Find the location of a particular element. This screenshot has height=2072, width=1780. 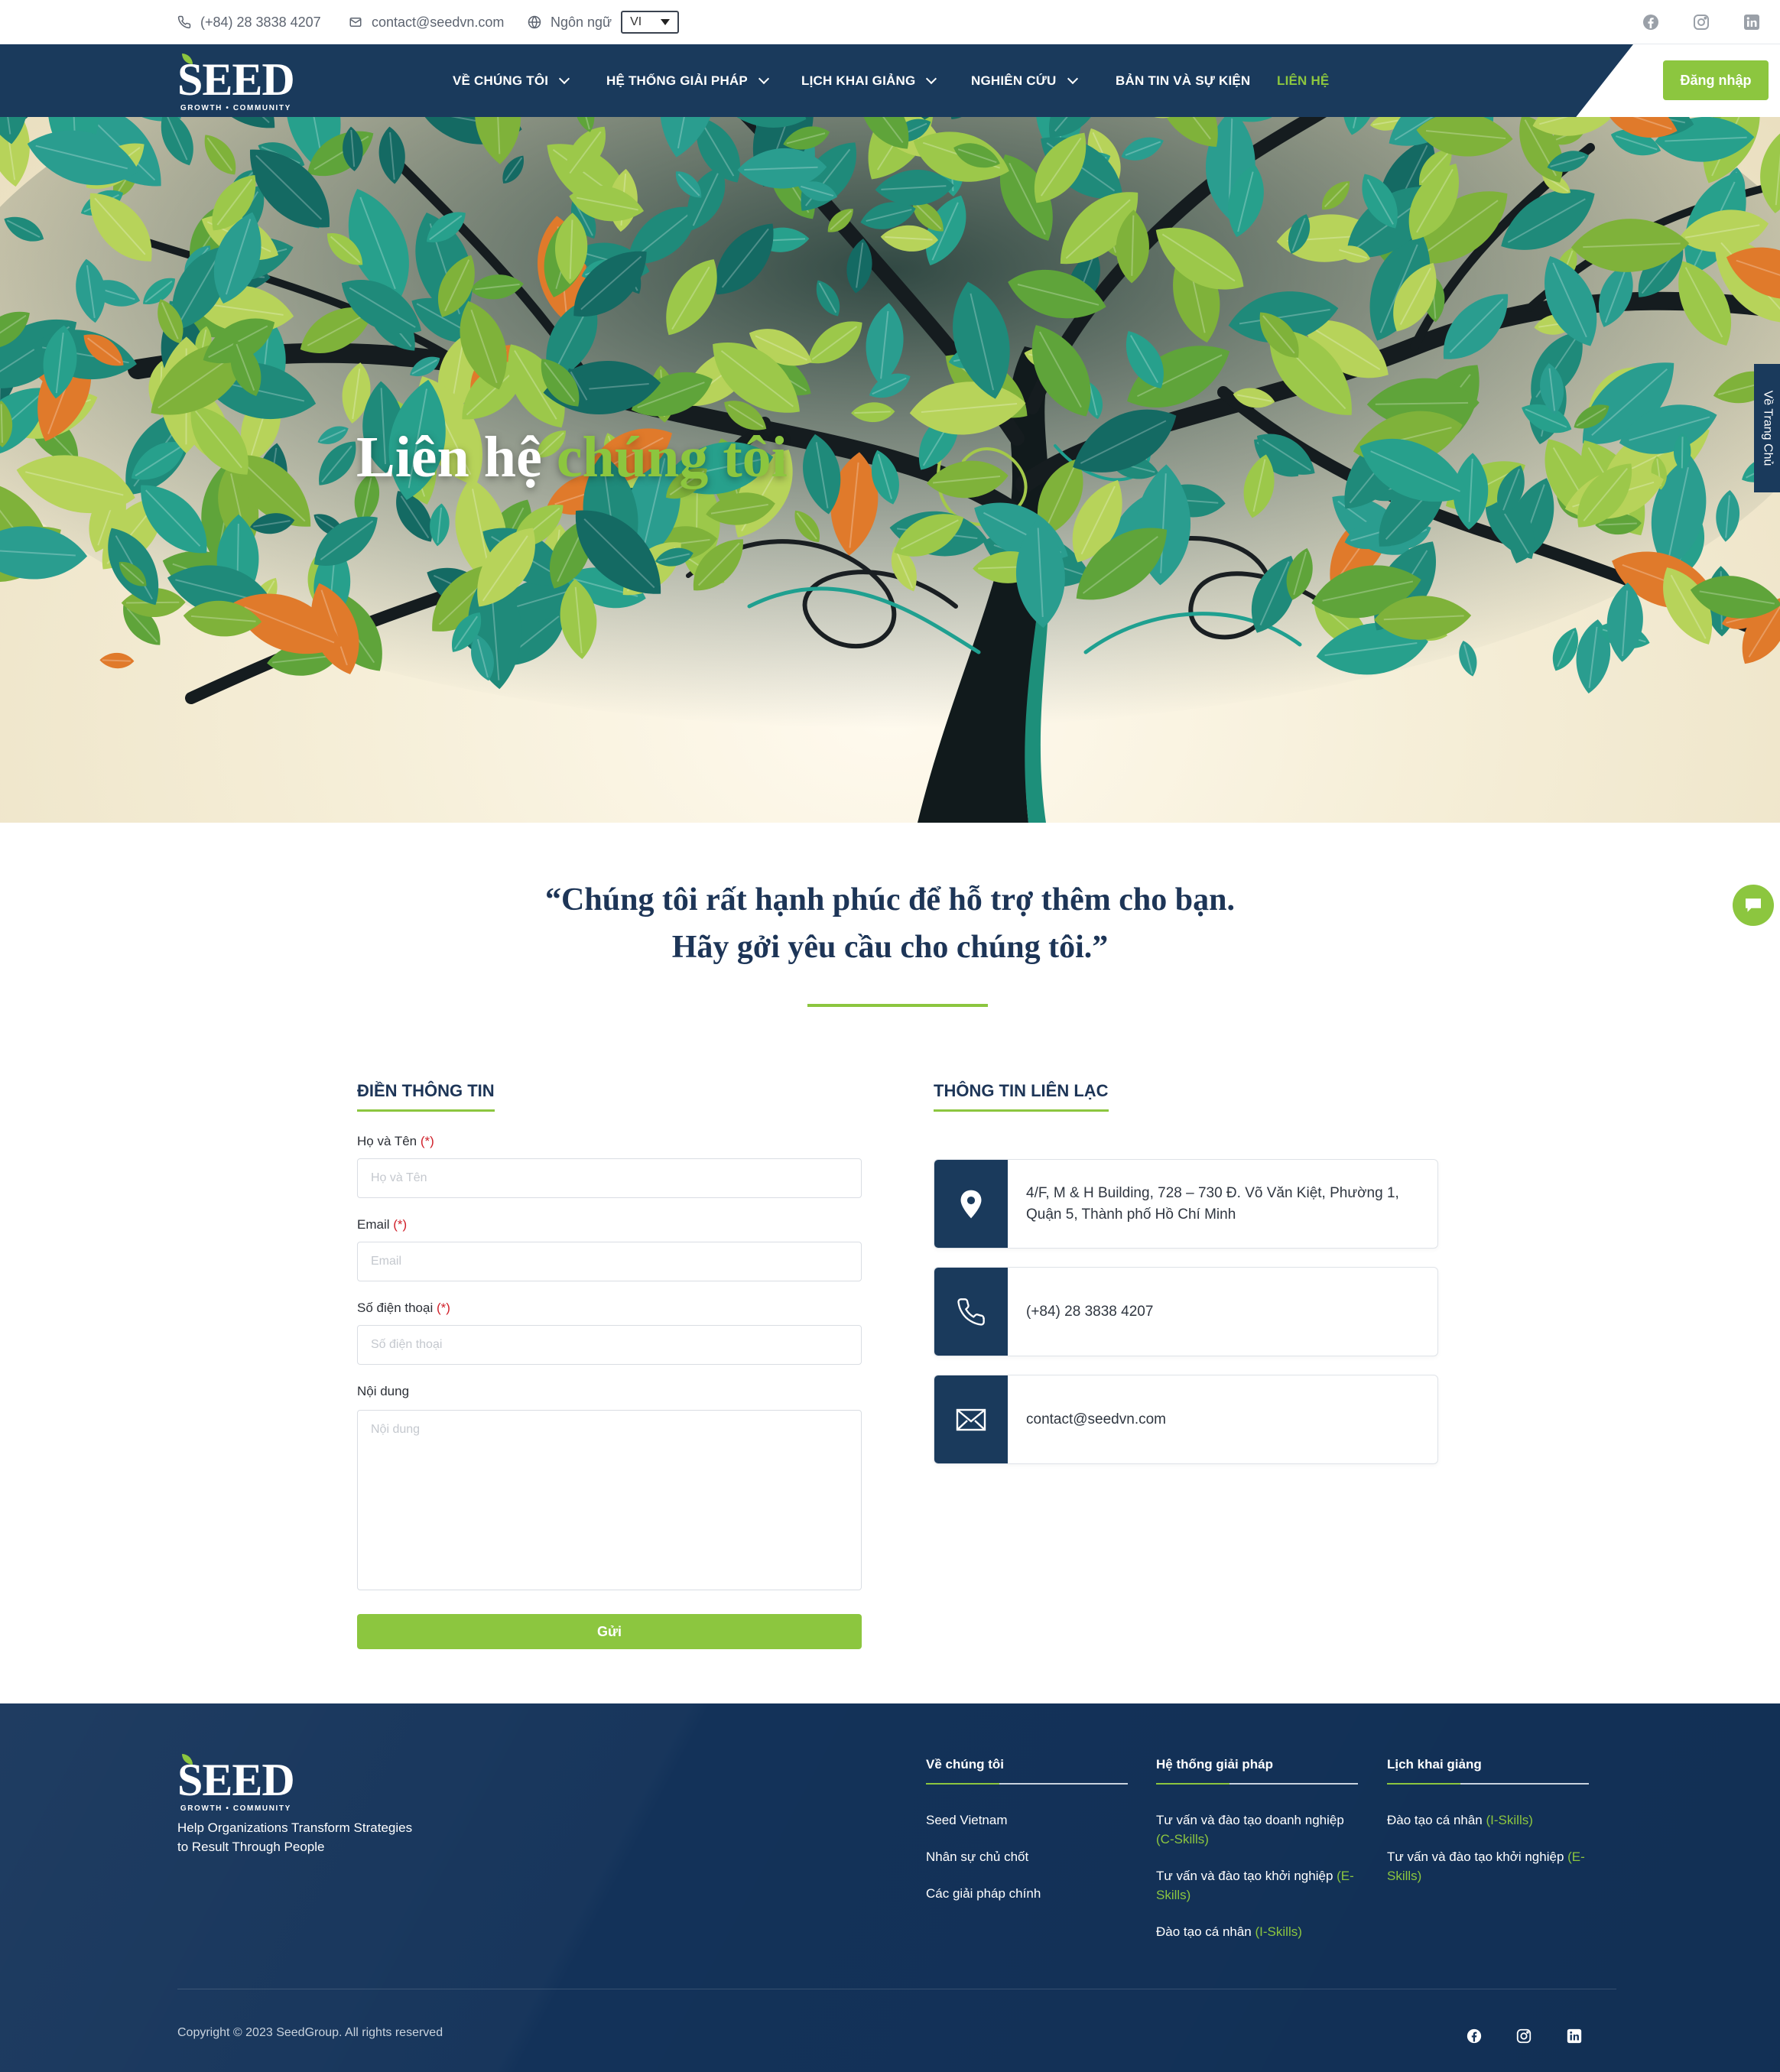

quote-line-2: Hãy gởi yêu cầu cho chúng tôi.” is located at coordinates (890, 947).